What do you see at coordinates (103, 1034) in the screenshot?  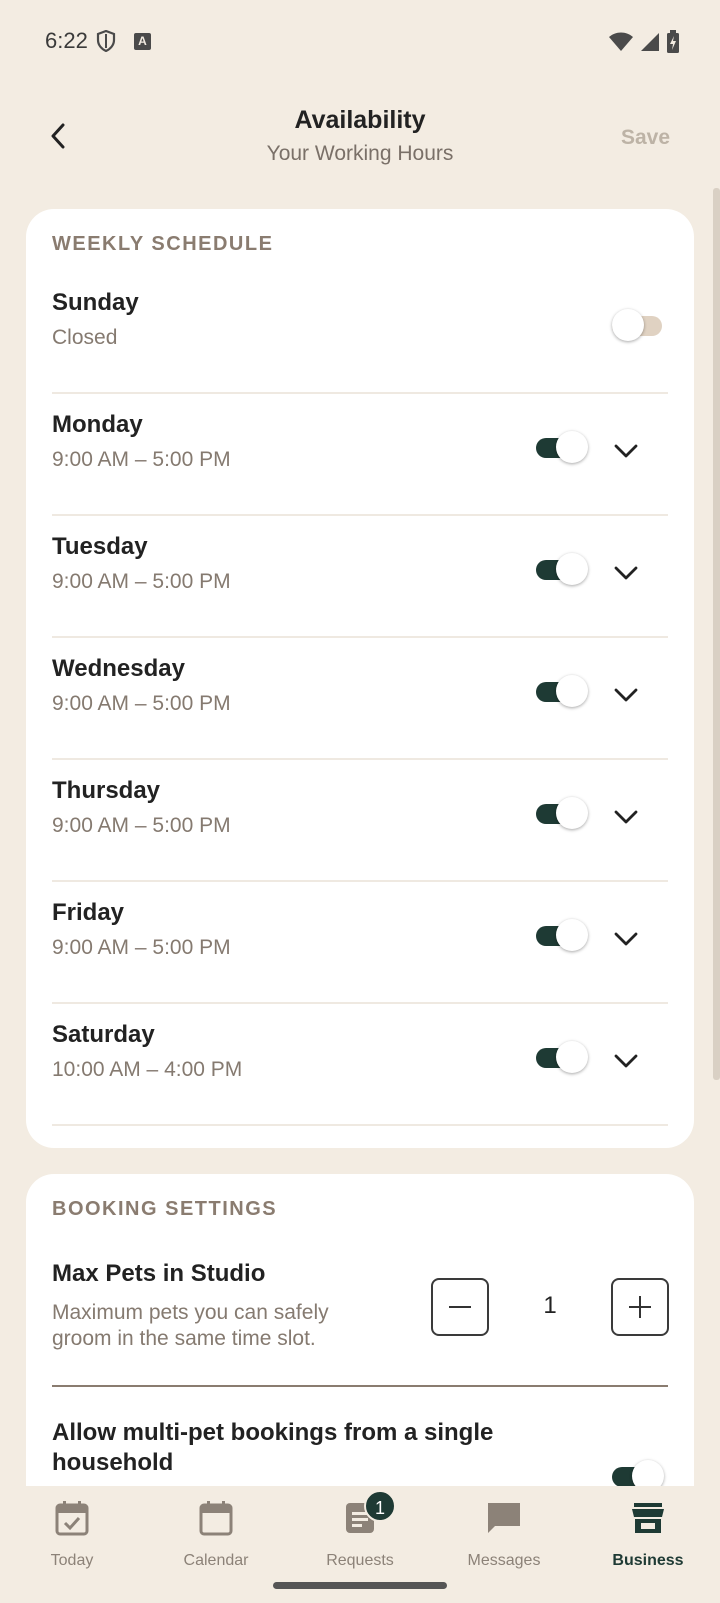 I see `day-name: Saturday` at bounding box center [103, 1034].